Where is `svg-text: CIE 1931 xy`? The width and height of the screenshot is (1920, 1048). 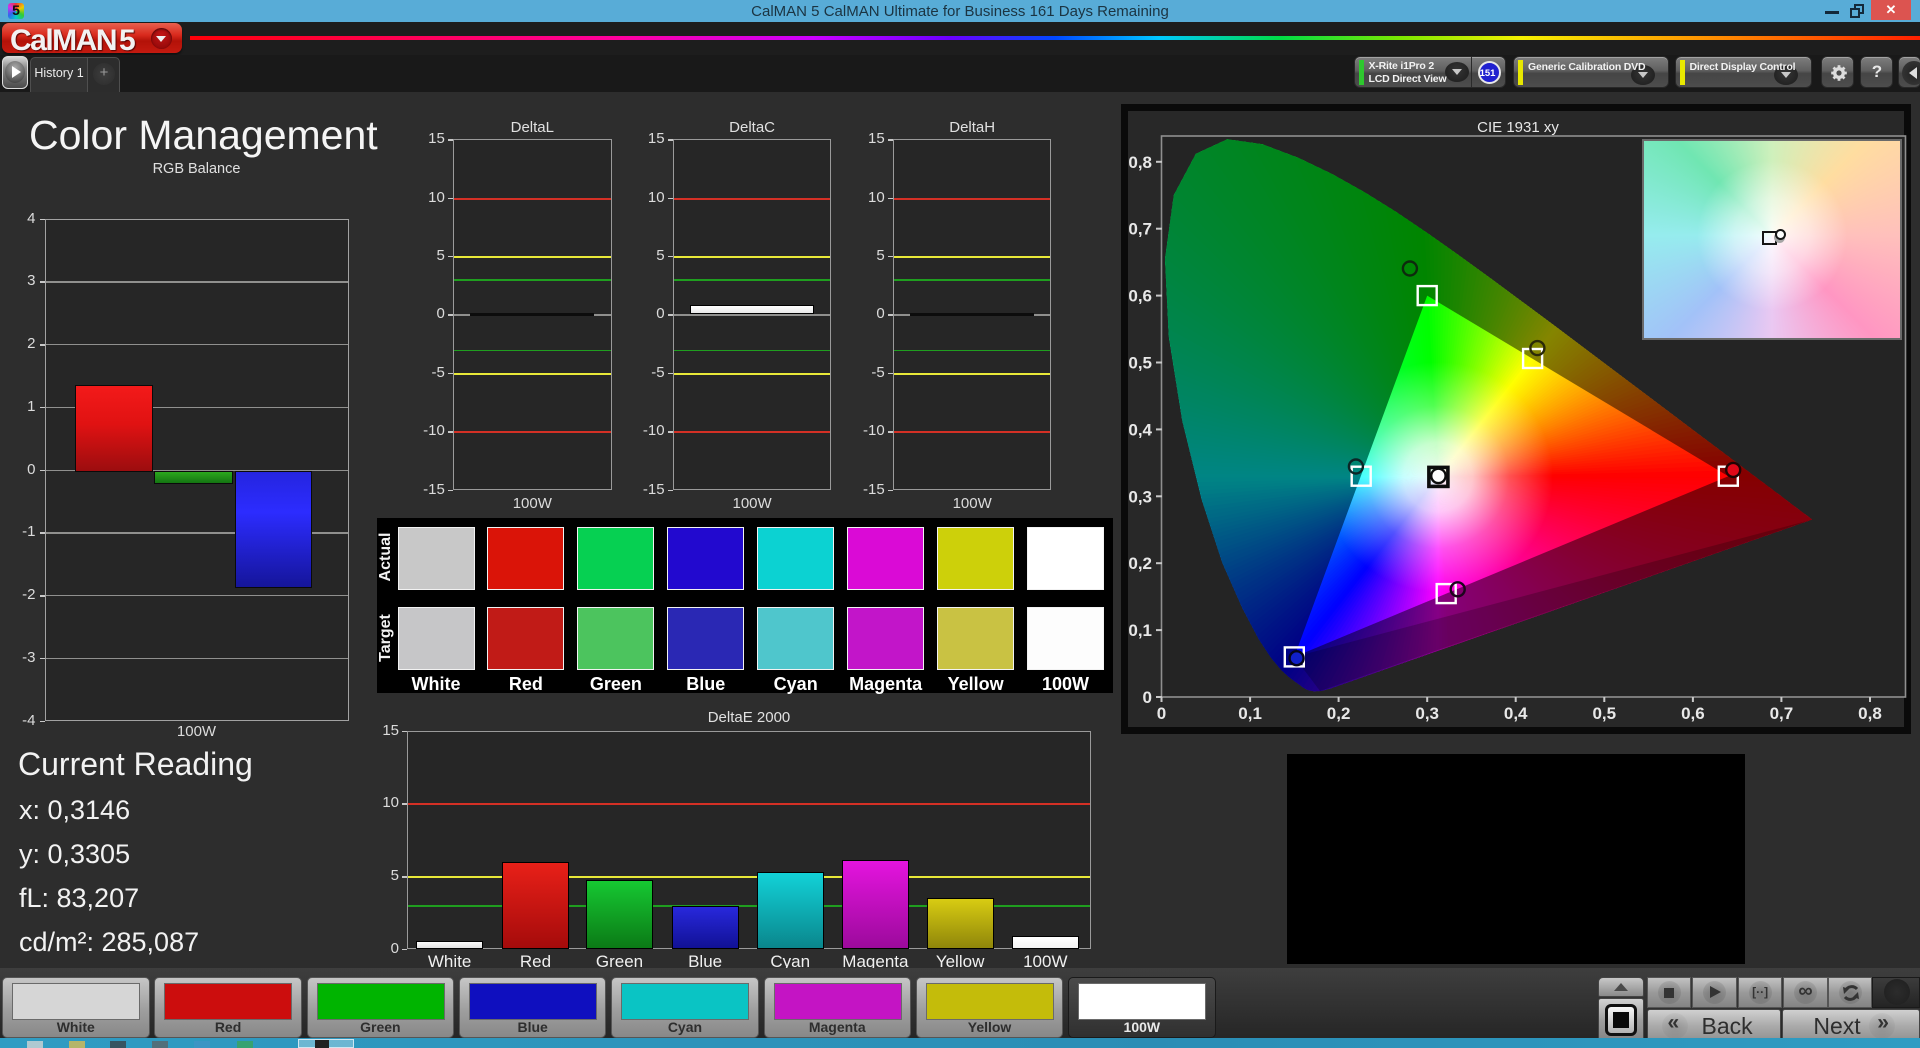
svg-text: CIE 1931 xy is located at coordinates (1518, 127).